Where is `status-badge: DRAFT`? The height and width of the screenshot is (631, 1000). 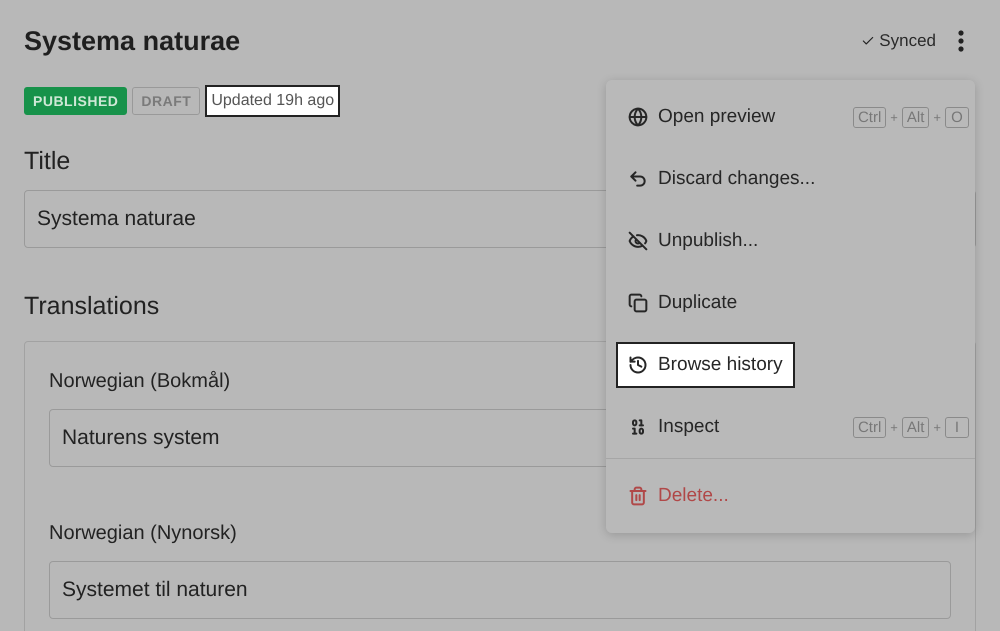
status-badge: DRAFT is located at coordinates (166, 101).